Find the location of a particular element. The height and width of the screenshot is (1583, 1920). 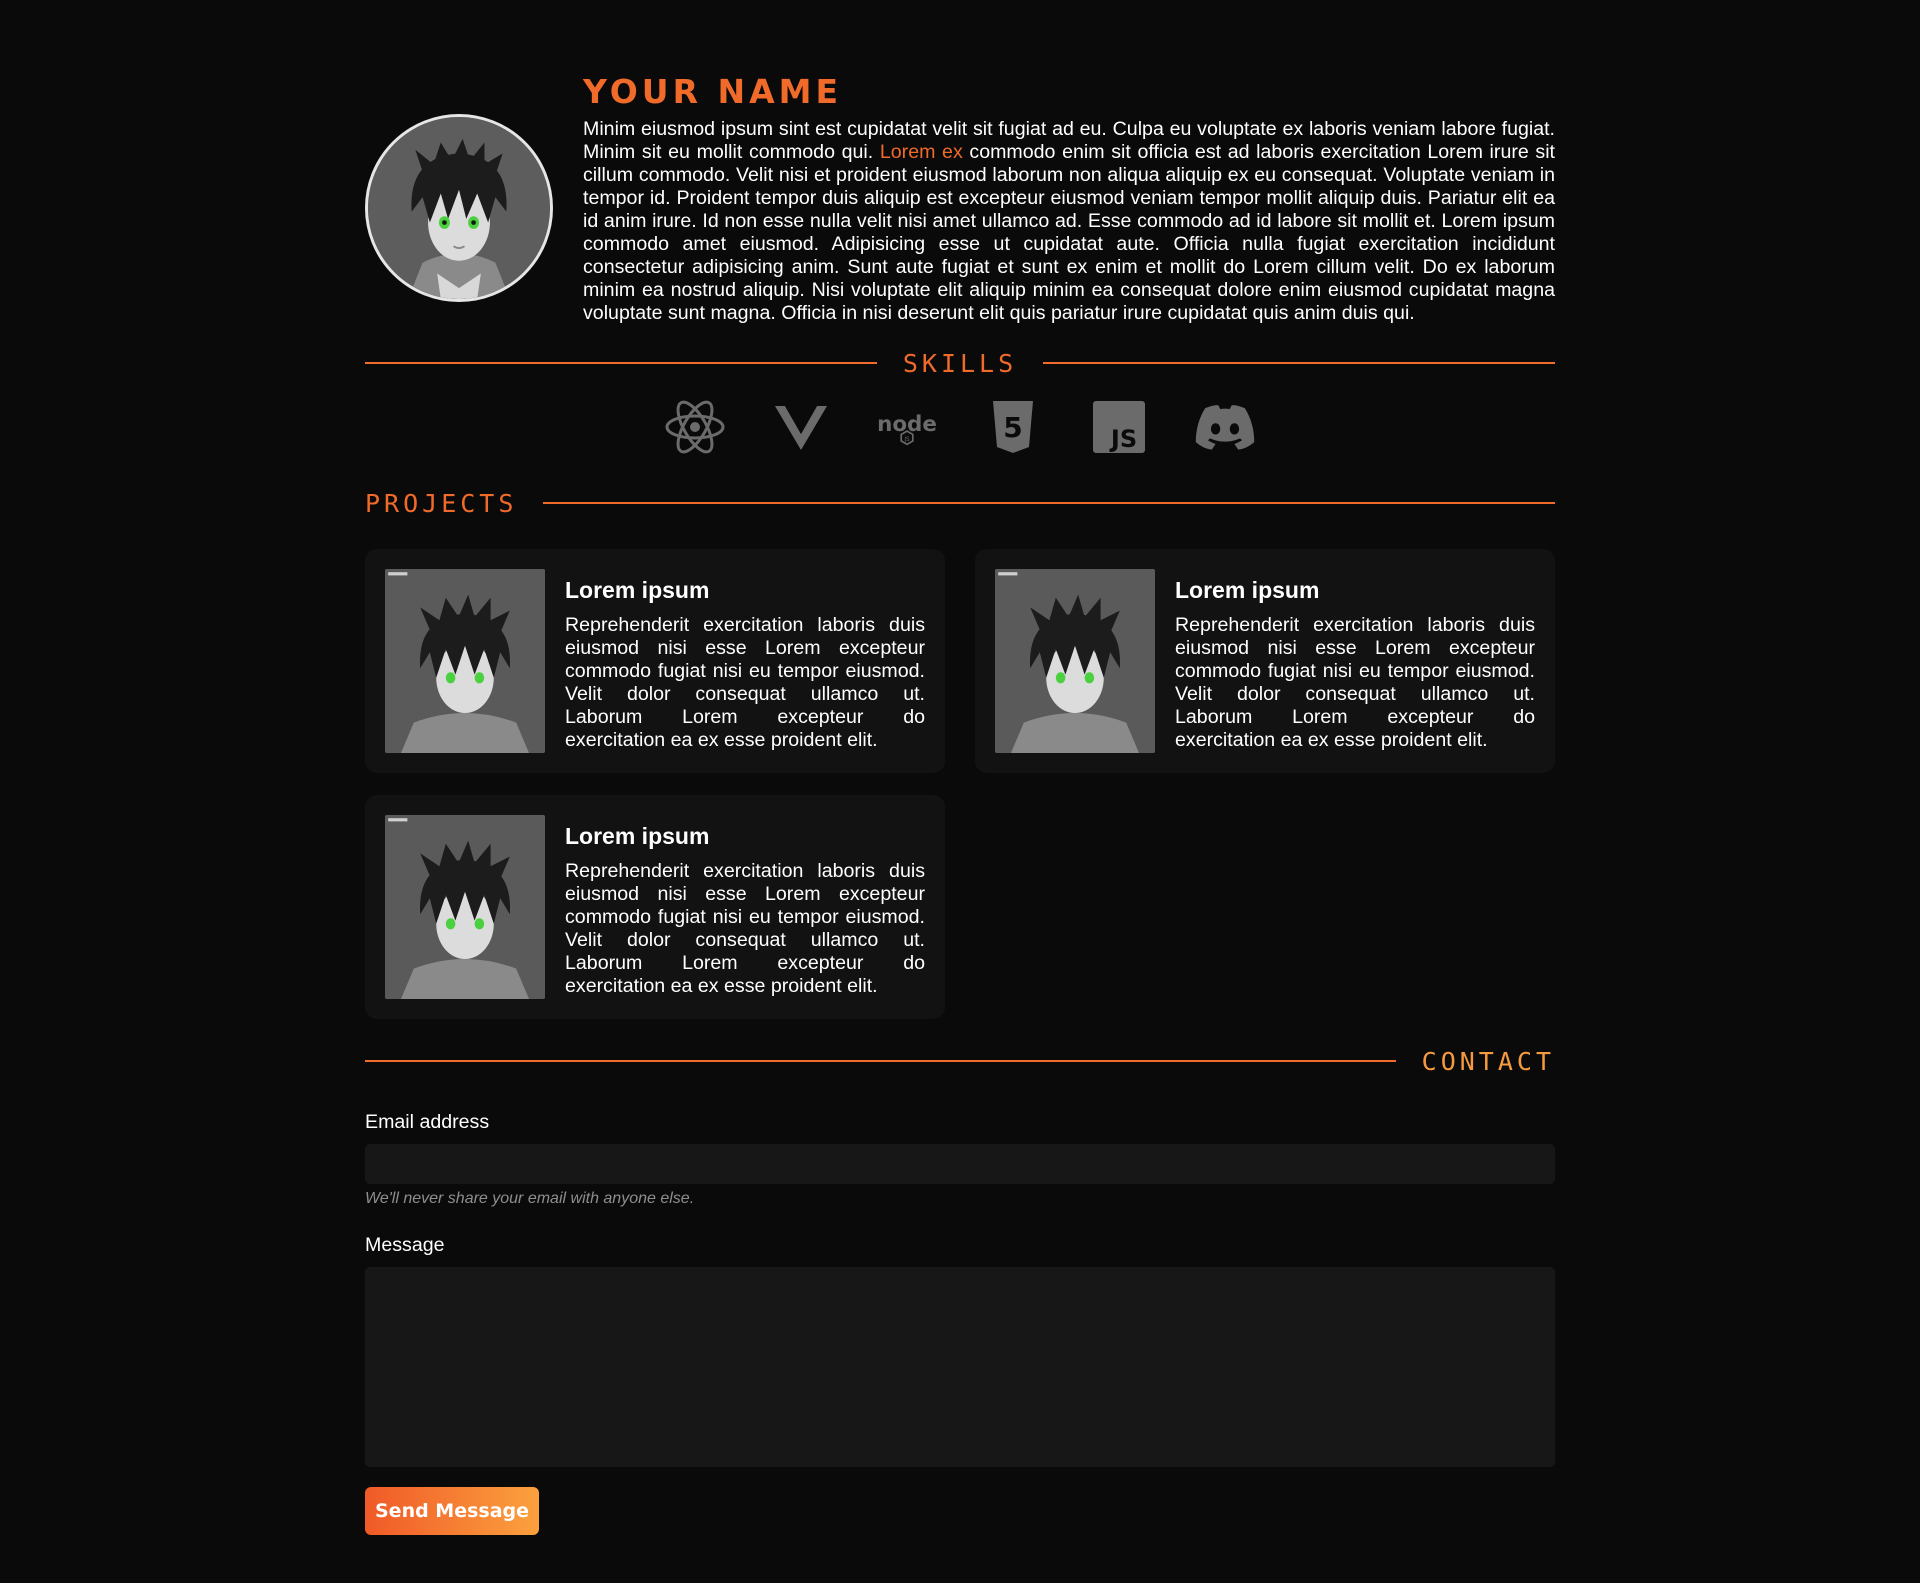

skills-heading: SKILLS is located at coordinates (960, 363).